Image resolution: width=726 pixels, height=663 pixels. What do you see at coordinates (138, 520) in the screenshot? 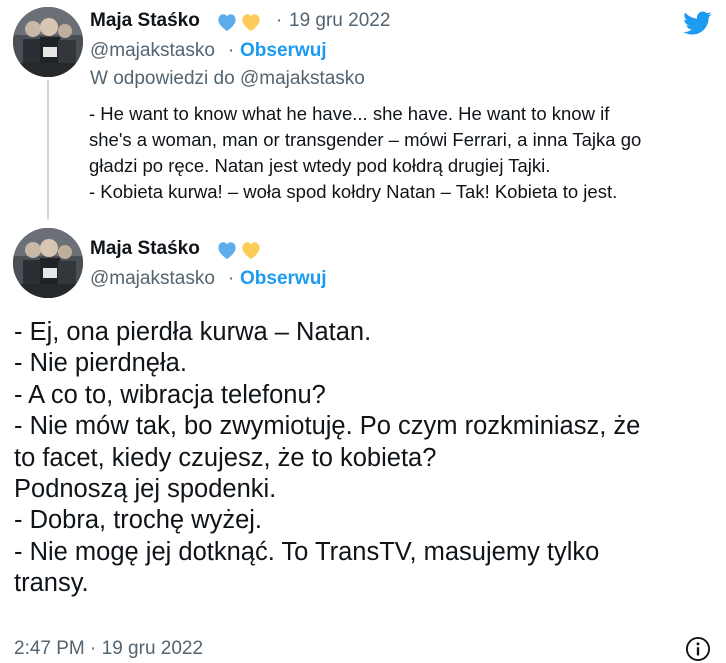
I see `tweet-text-line: - Dobra, trochę wyżej.` at bounding box center [138, 520].